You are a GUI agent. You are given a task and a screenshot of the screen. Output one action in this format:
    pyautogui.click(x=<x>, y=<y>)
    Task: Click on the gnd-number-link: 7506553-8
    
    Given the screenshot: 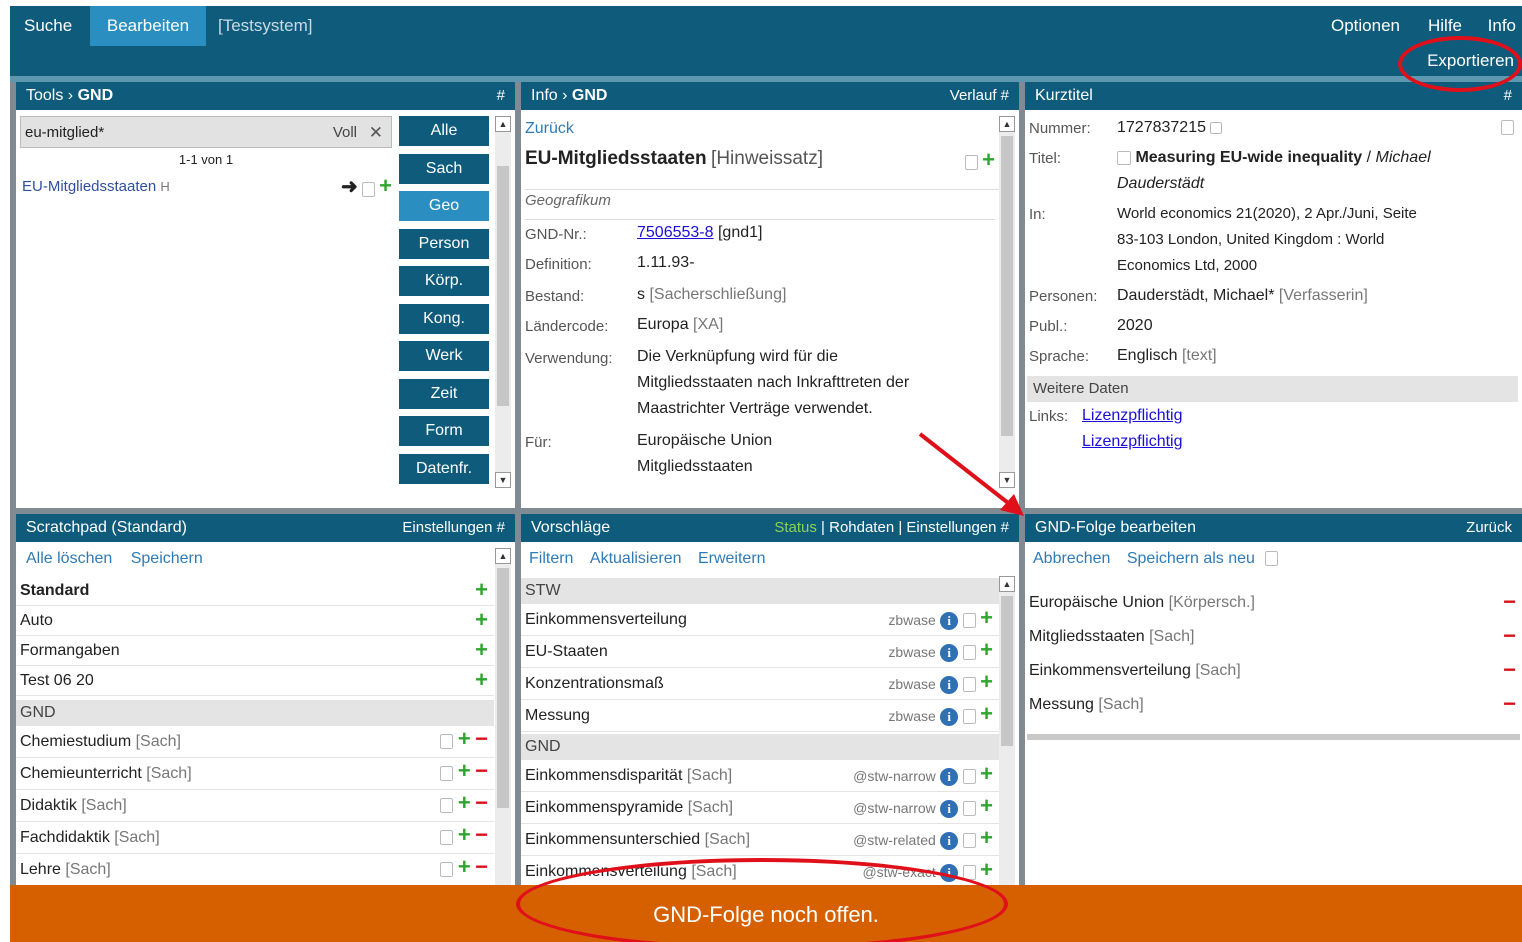 What is the action you would take?
    pyautogui.click(x=675, y=232)
    